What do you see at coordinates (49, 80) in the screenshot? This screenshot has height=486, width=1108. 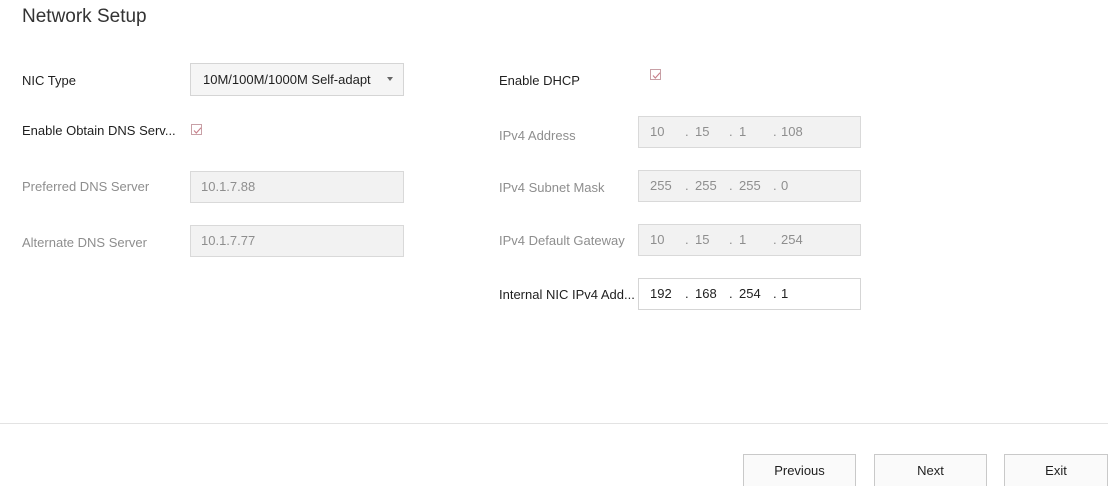 I see `nic-type-label: NIC Type` at bounding box center [49, 80].